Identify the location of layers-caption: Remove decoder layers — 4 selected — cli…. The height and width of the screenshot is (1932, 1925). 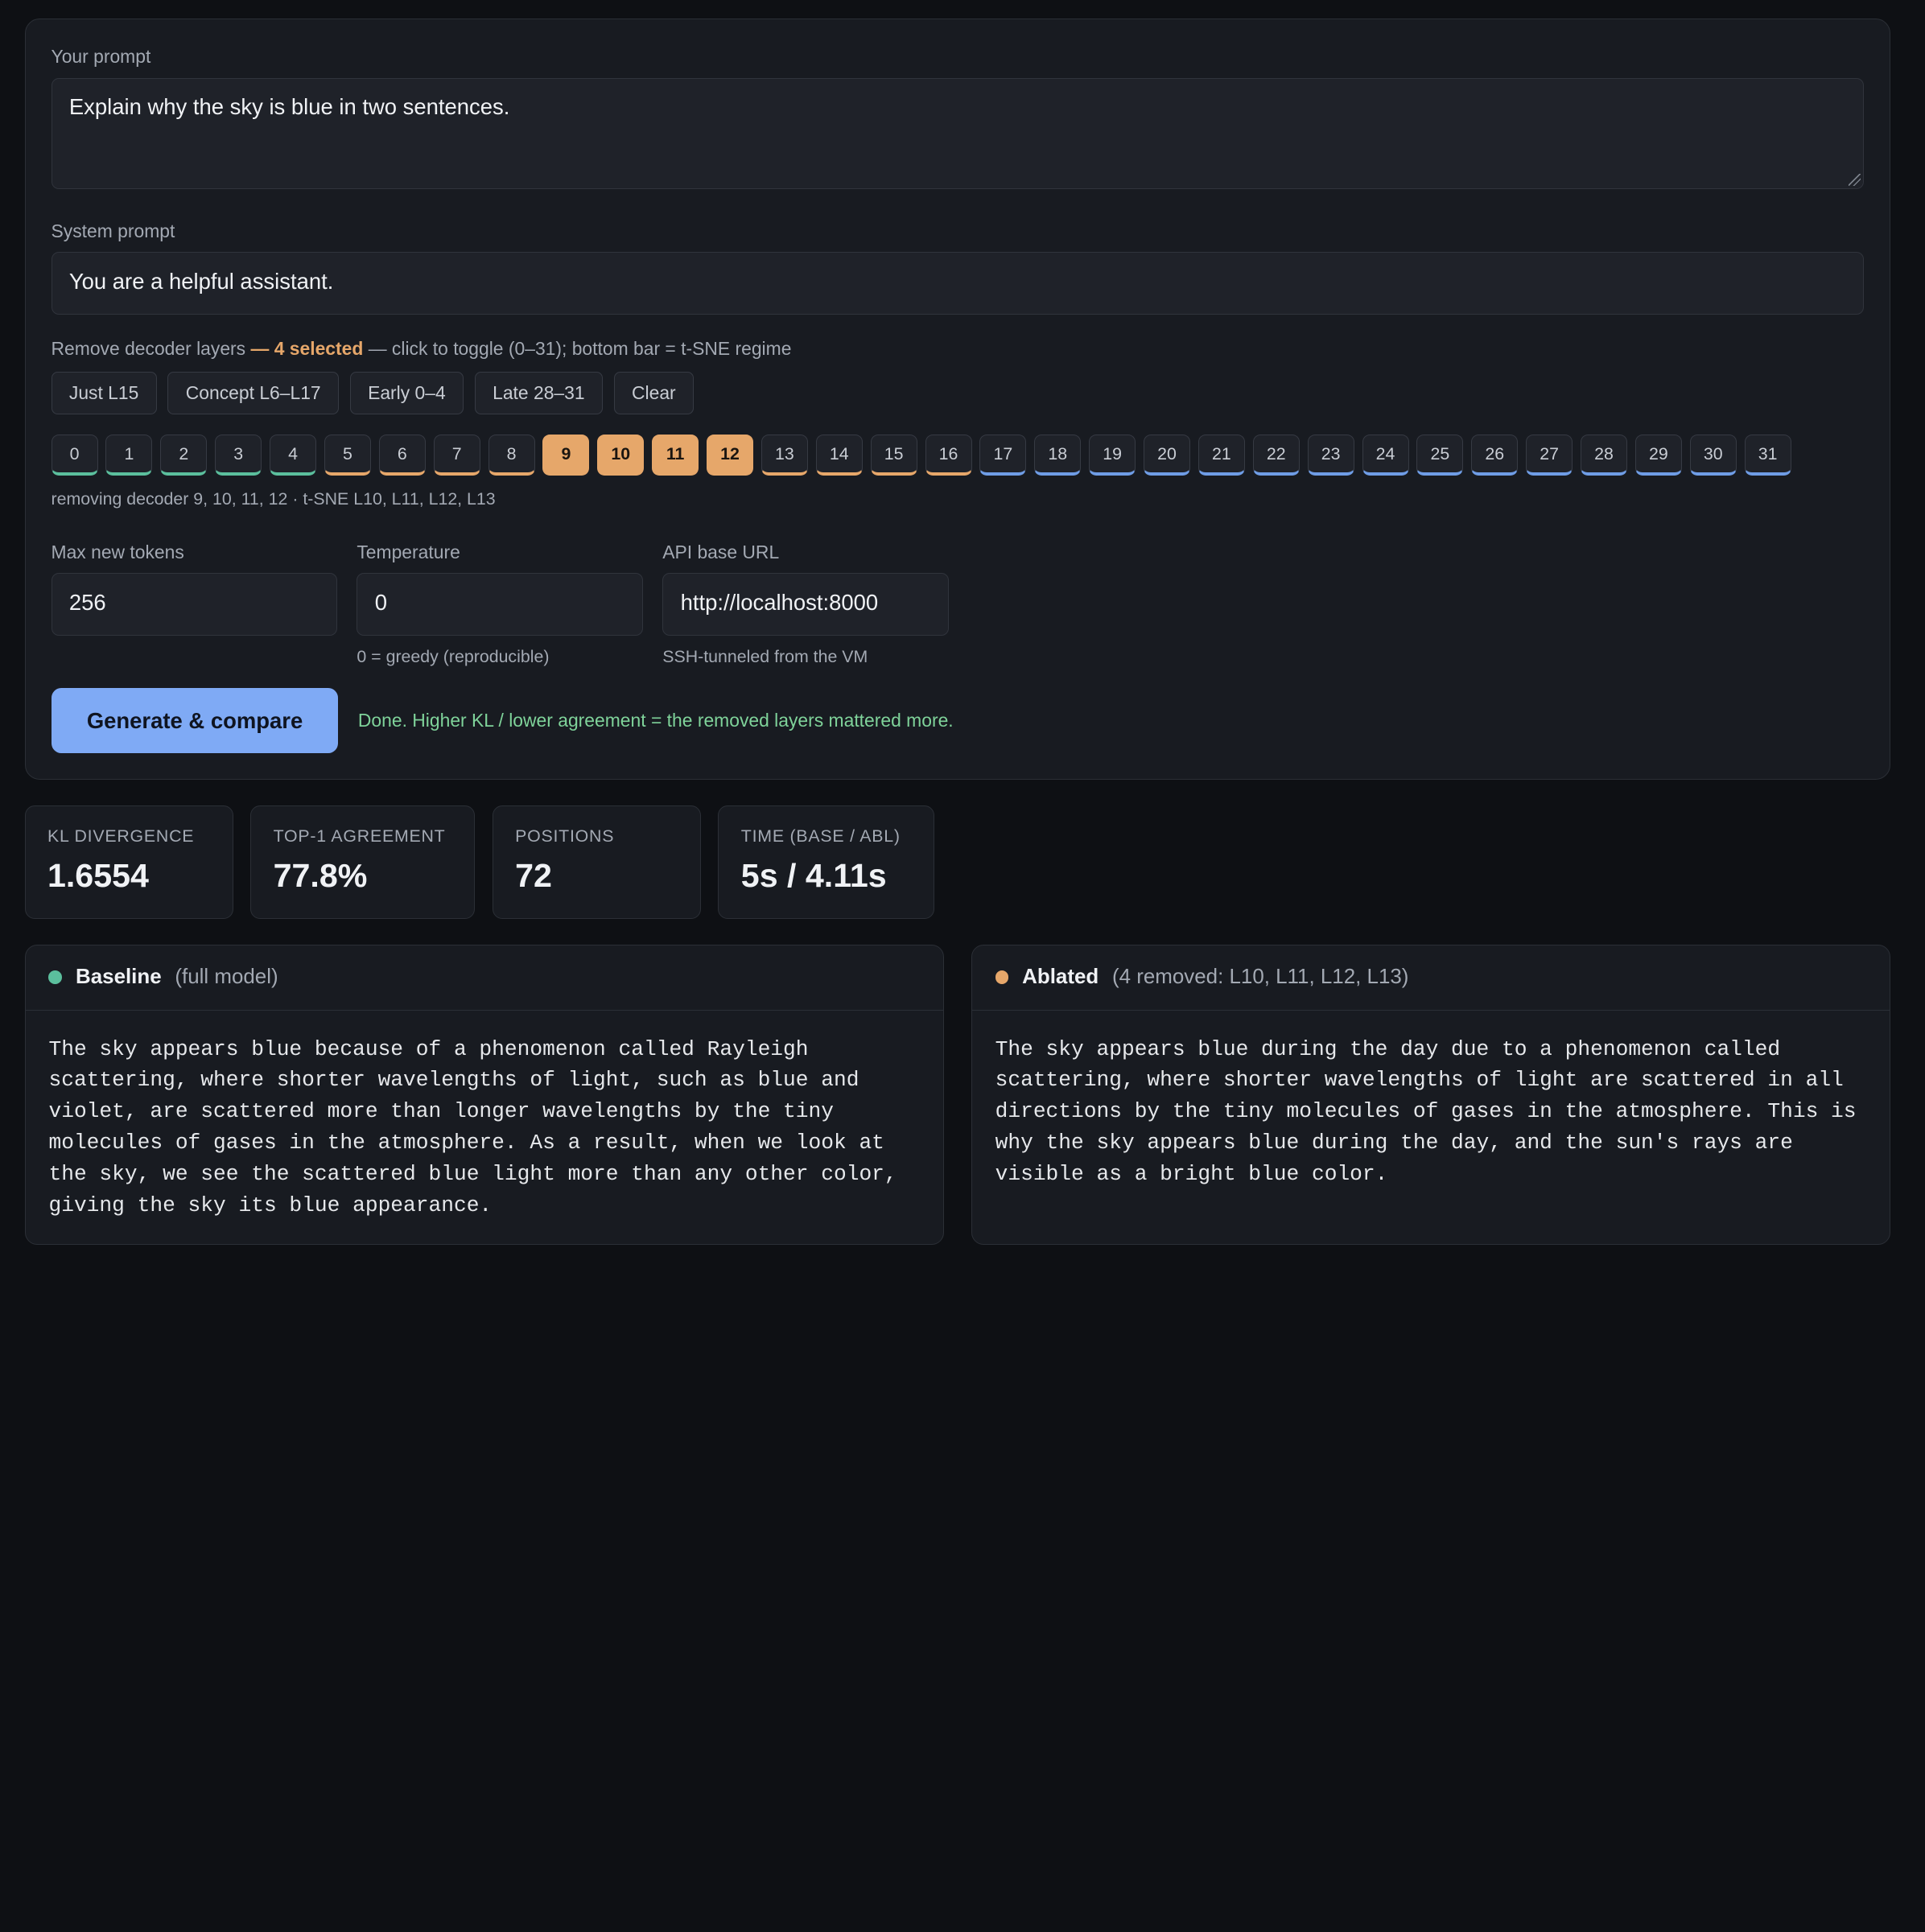
(959, 349).